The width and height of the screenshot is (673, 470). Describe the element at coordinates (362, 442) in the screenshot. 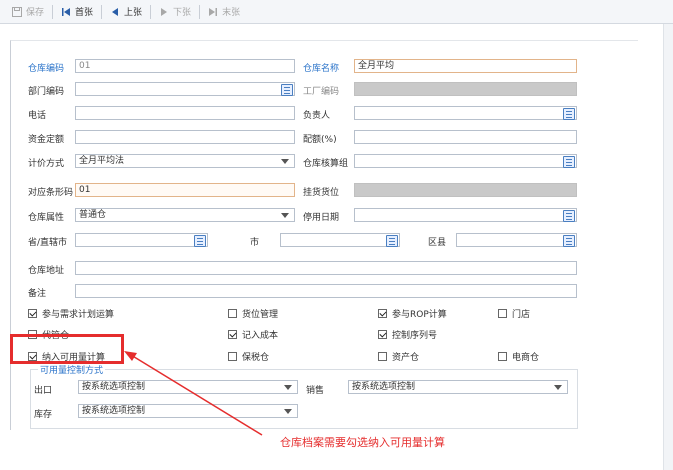

I see `annotation-text: 仓库档案需要勾选纳入可用量计算` at that location.